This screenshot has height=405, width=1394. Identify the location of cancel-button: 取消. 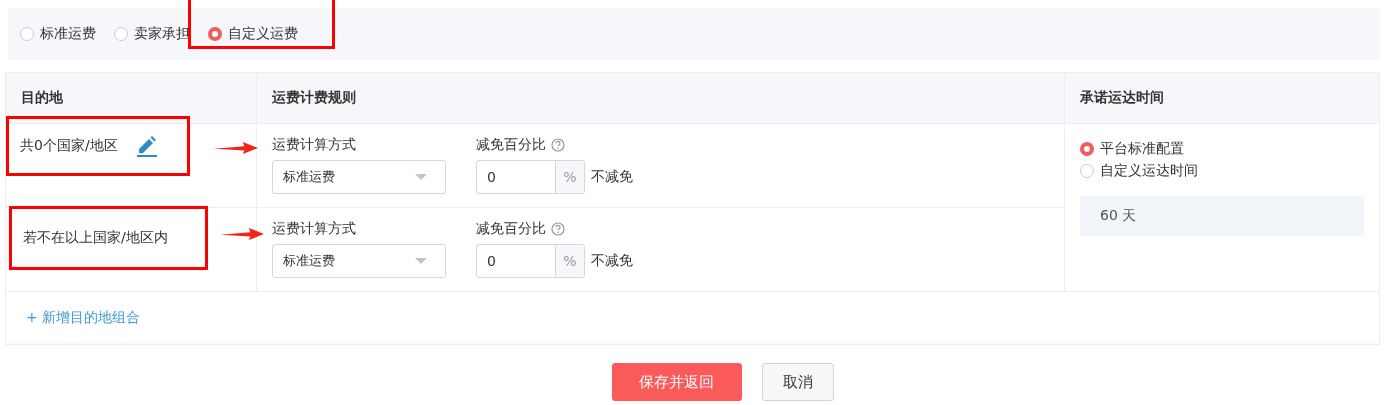
(797, 382).